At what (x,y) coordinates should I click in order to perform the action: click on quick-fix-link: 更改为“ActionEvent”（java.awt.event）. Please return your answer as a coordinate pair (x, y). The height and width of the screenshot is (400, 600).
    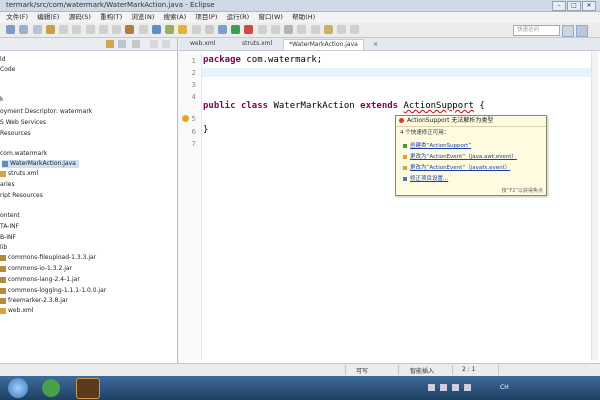
    Looking at the image, I should click on (460, 156).